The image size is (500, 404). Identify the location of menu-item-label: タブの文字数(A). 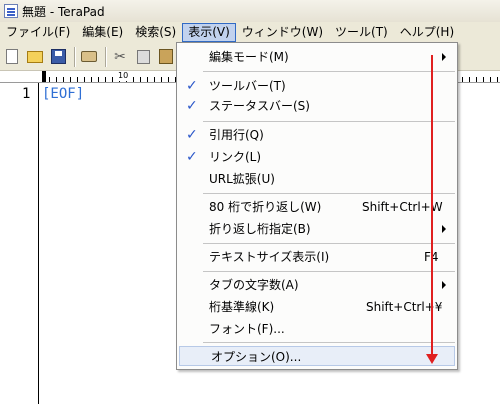
(254, 285).